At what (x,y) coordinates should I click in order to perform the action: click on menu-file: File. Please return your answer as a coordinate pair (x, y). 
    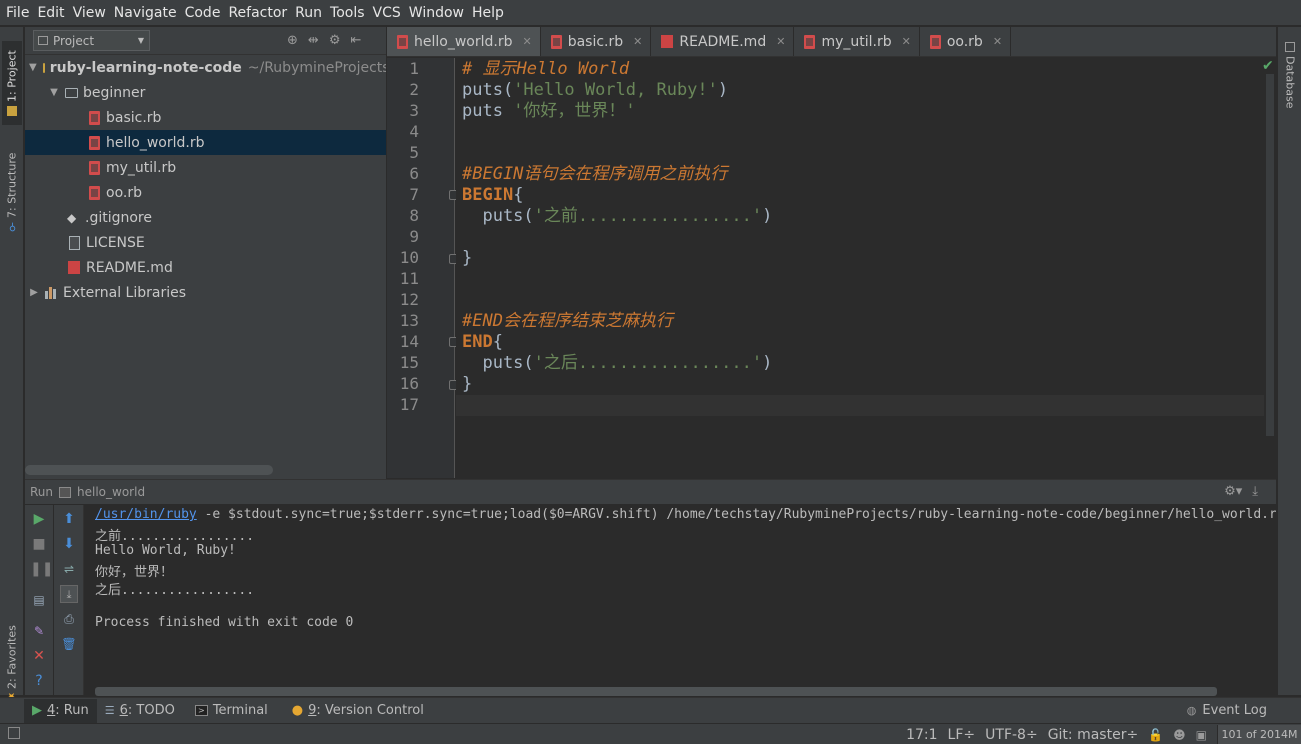
    Looking at the image, I should click on (17, 13).